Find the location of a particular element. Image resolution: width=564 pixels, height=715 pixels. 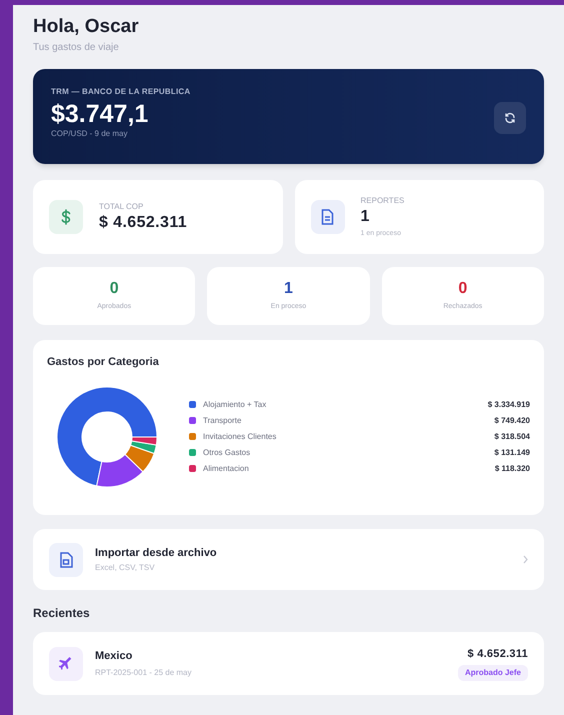

summary-label: REPORTES is located at coordinates (382, 200).